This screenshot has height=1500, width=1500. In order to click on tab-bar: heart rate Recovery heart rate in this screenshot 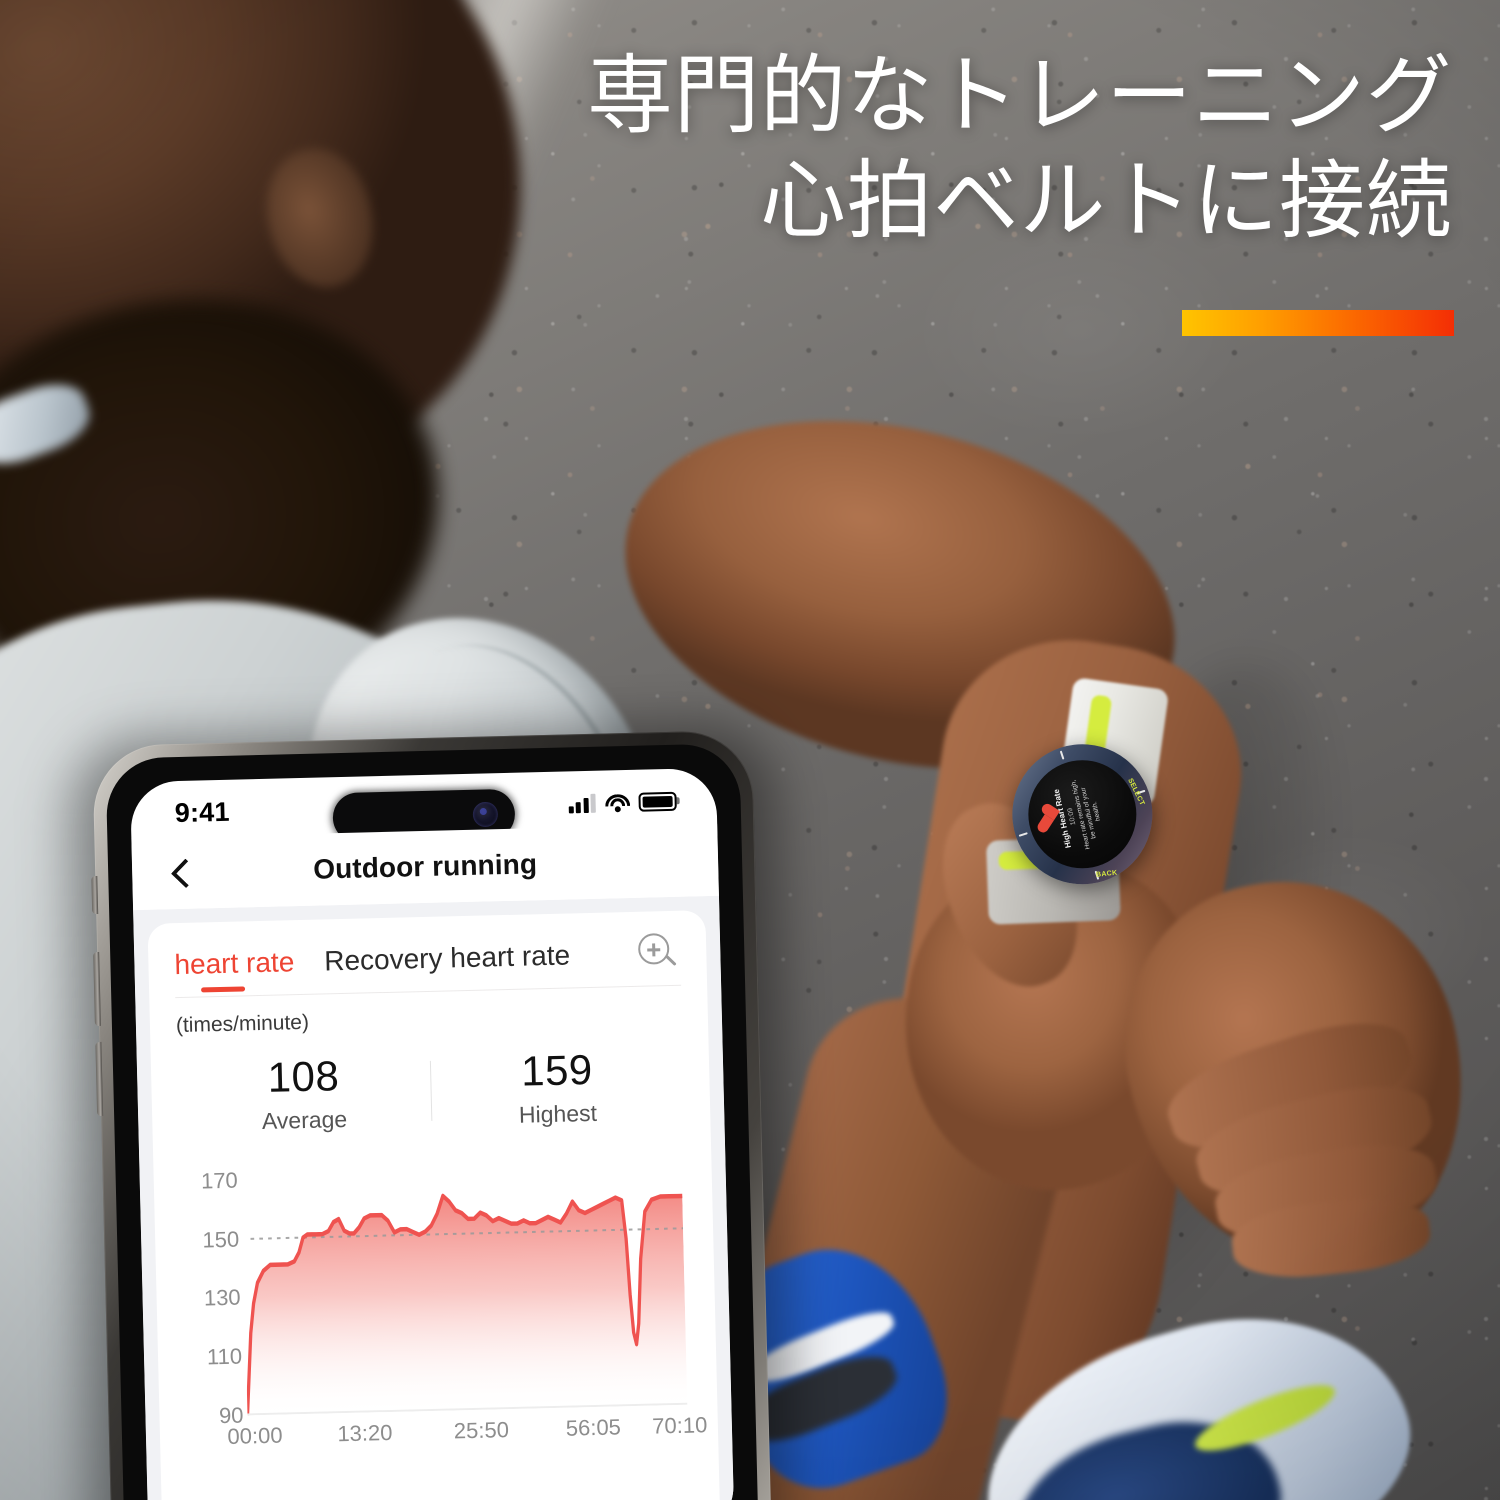, I will do `click(427, 965)`.